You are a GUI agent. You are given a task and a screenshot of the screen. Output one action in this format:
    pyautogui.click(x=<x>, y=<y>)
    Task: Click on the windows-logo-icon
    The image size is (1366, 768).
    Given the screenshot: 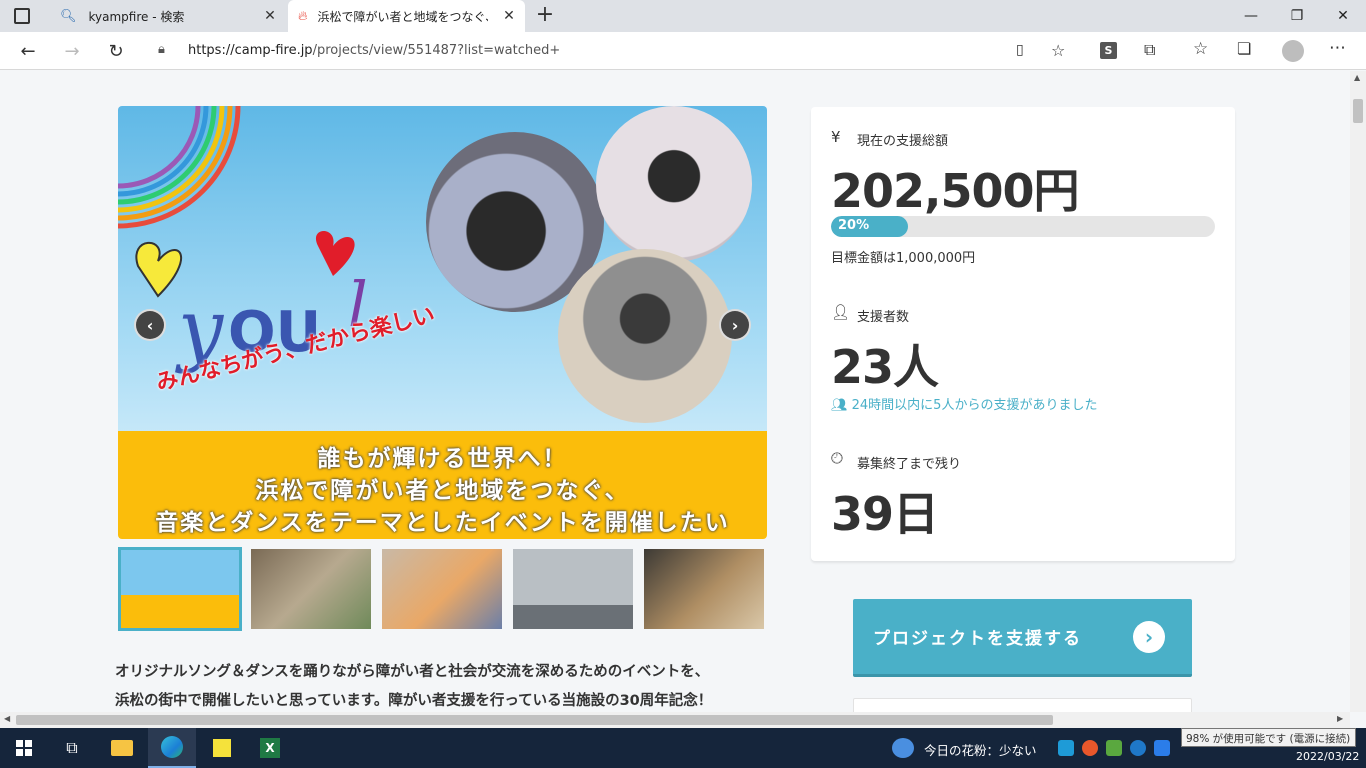 What is the action you would take?
    pyautogui.click(x=24, y=748)
    